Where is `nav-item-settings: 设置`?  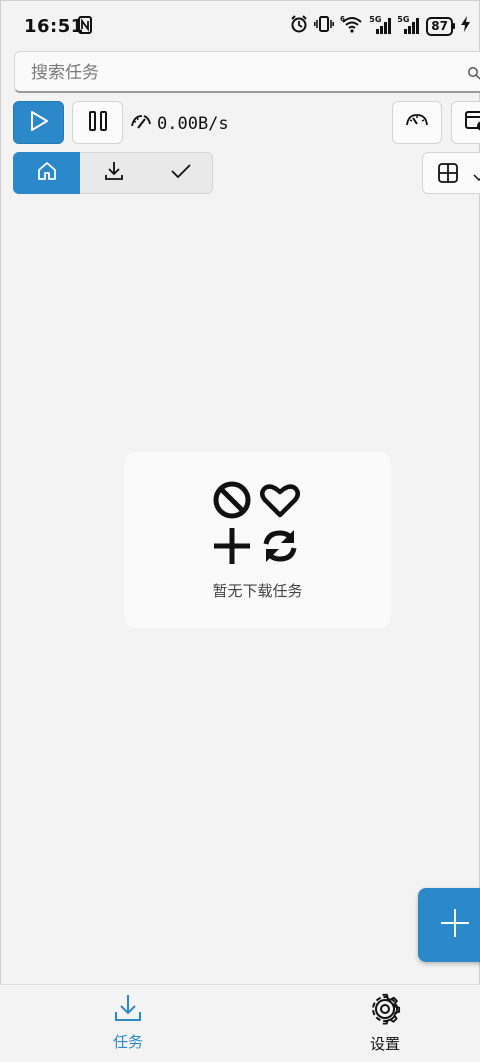 nav-item-settings: 设置 is located at coordinates (385, 1026).